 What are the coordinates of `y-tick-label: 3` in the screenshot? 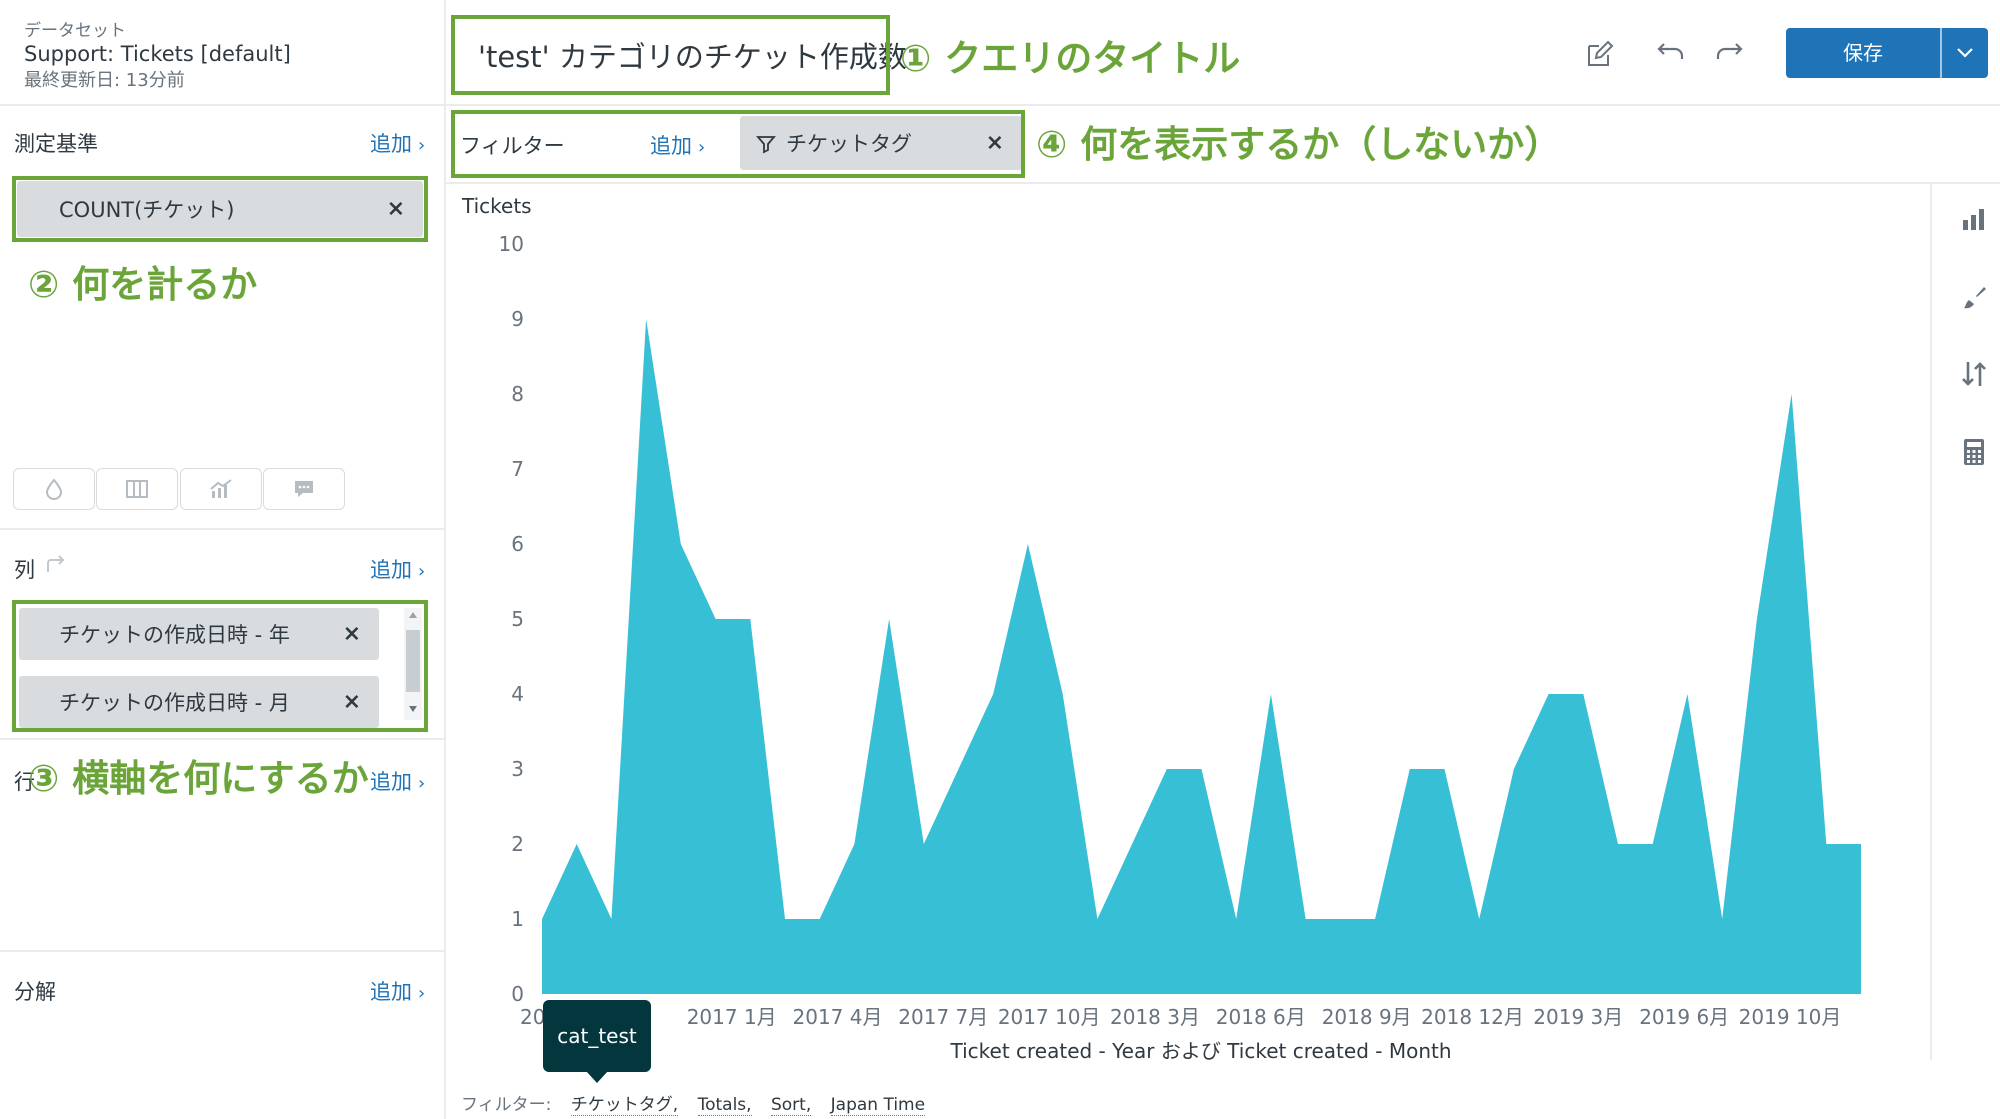 It's located at (517, 769).